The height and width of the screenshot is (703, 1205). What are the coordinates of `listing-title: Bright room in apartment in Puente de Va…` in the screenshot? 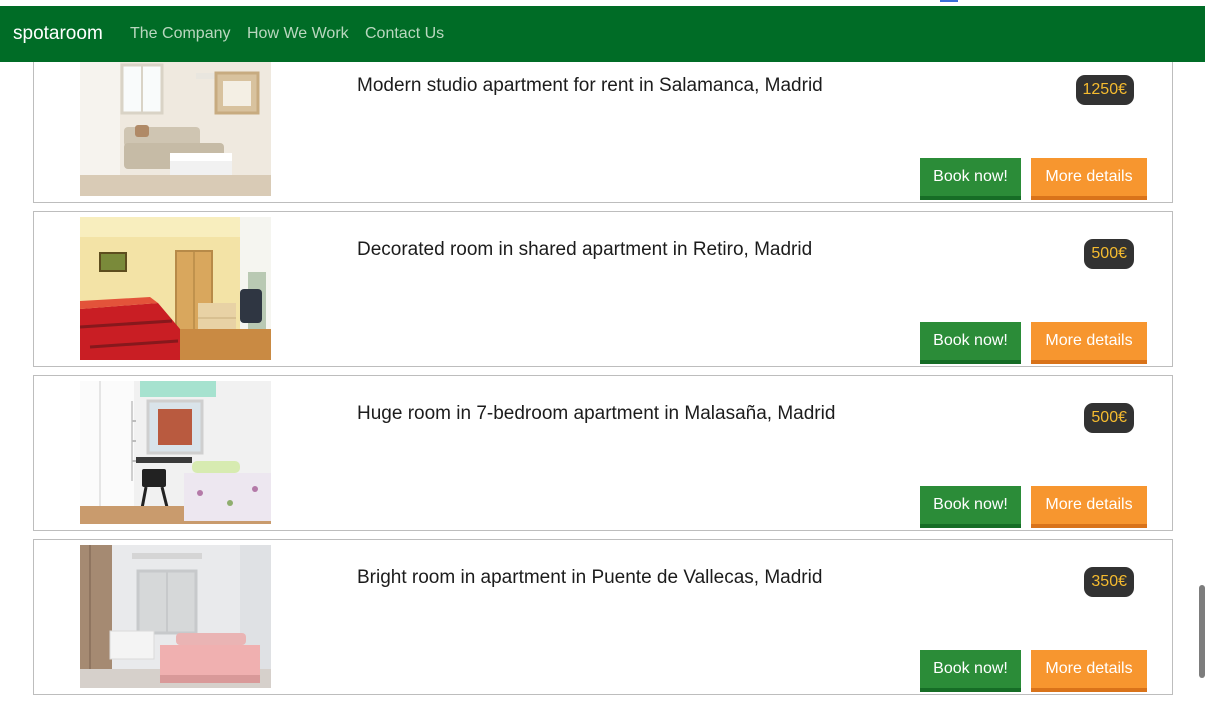 It's located at (589, 578).